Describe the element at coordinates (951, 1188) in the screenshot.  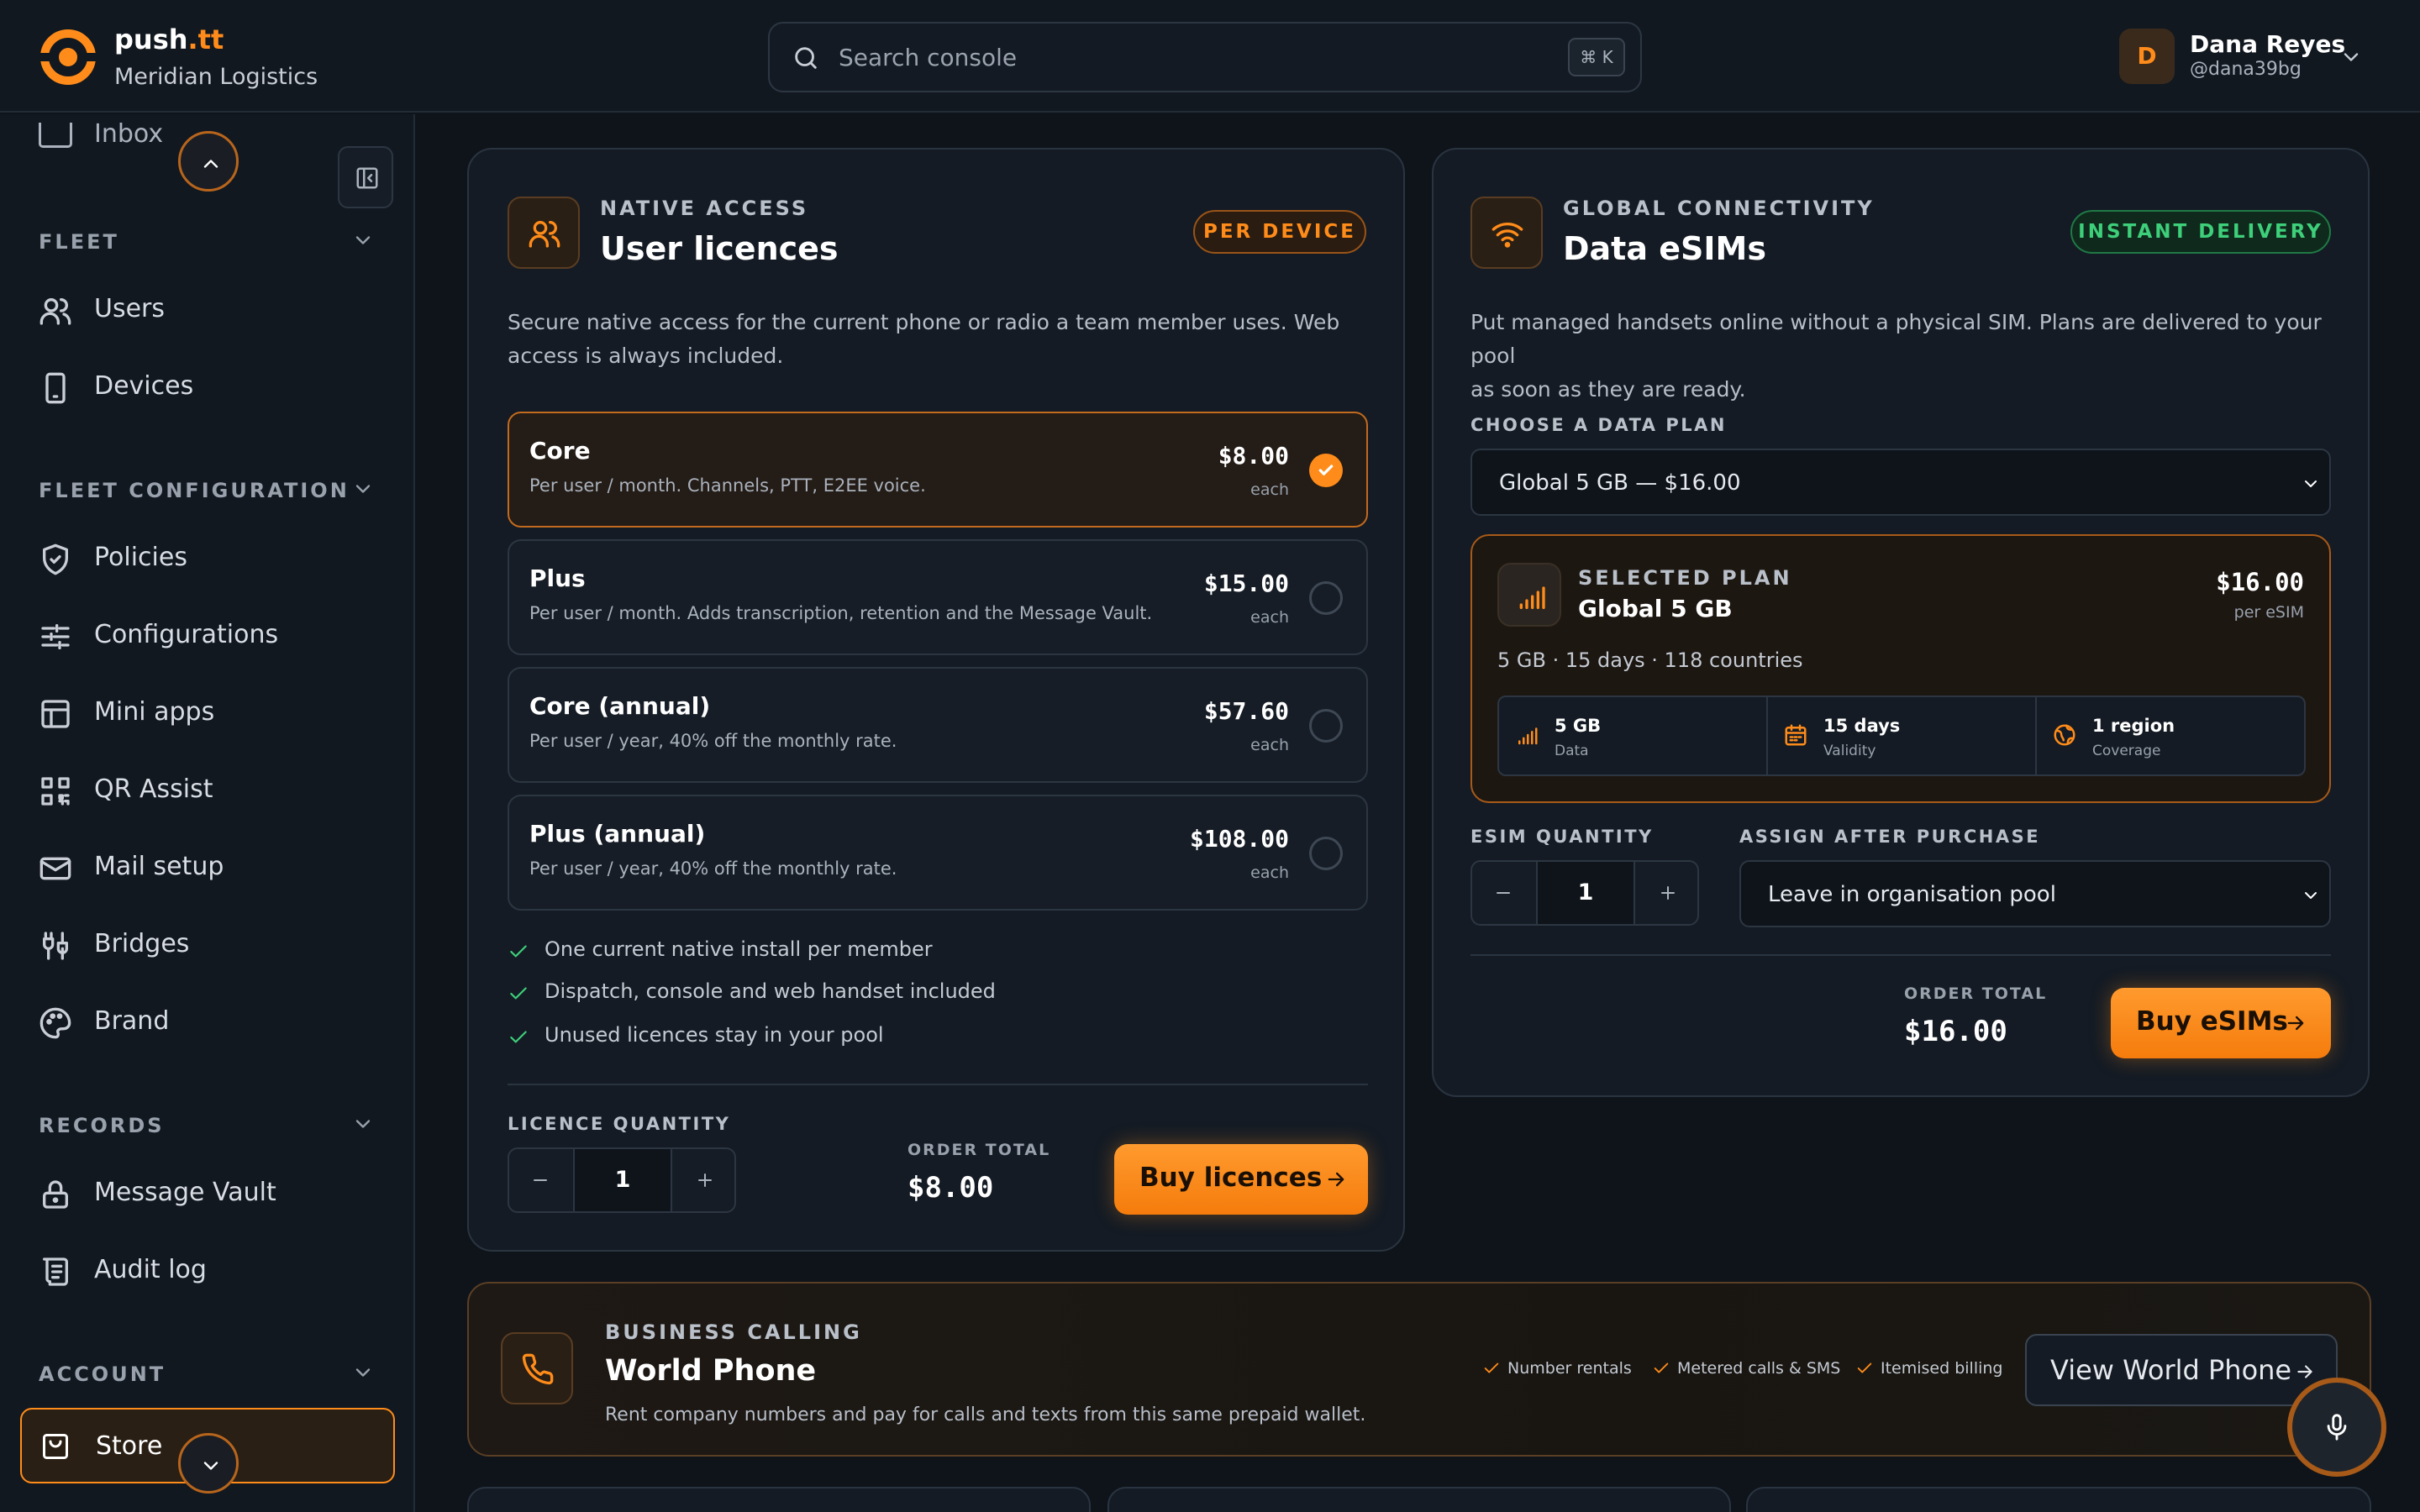
I see `order-total-value: $8.00` at that location.